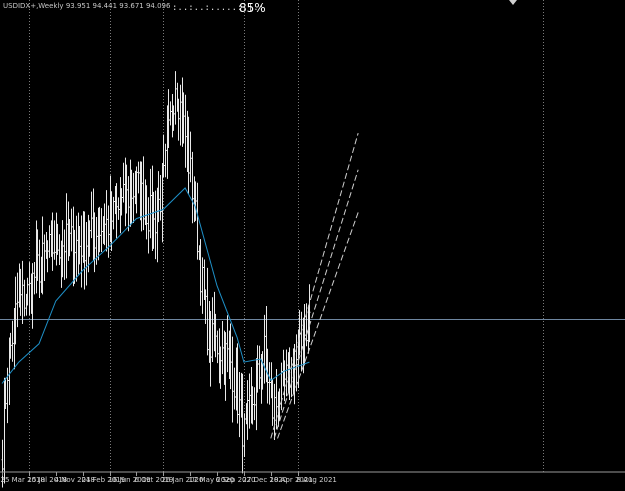  I want to click on ohlc-values: 93.951 94.441 93.671 94.096, so click(118, 6).